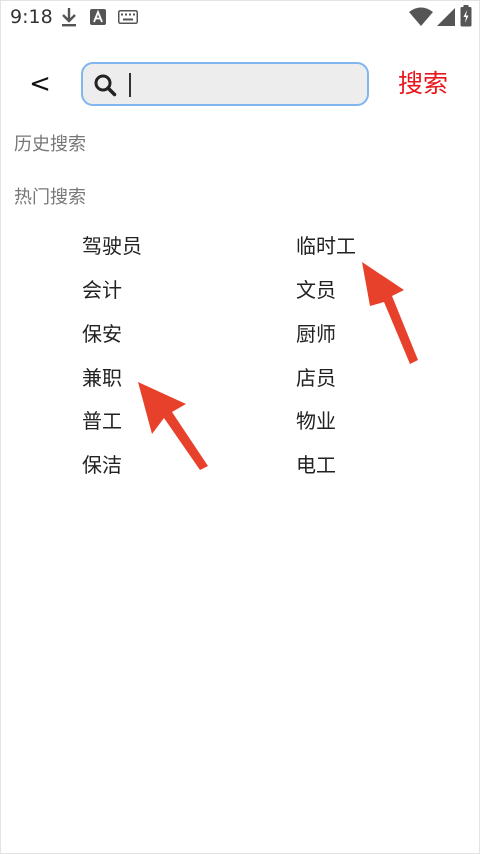 The image size is (480, 854). Describe the element at coordinates (316, 463) in the screenshot. I see `hot-item-electrician: 电工` at that location.